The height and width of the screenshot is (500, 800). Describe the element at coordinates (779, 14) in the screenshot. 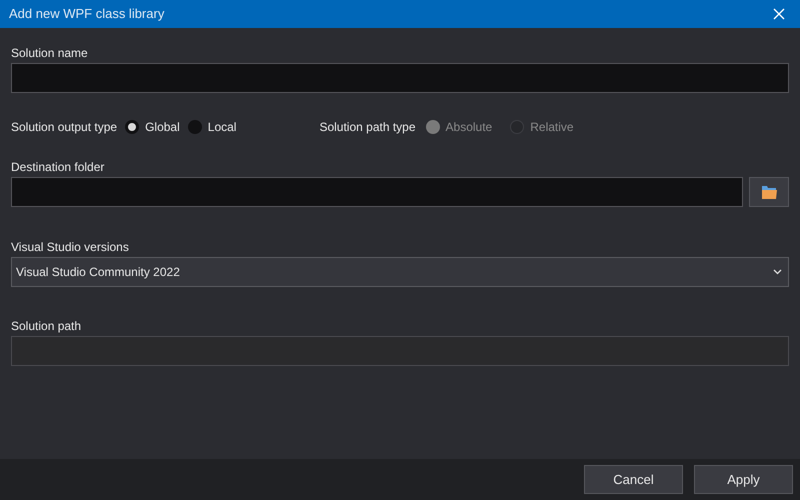

I see `close-button` at that location.